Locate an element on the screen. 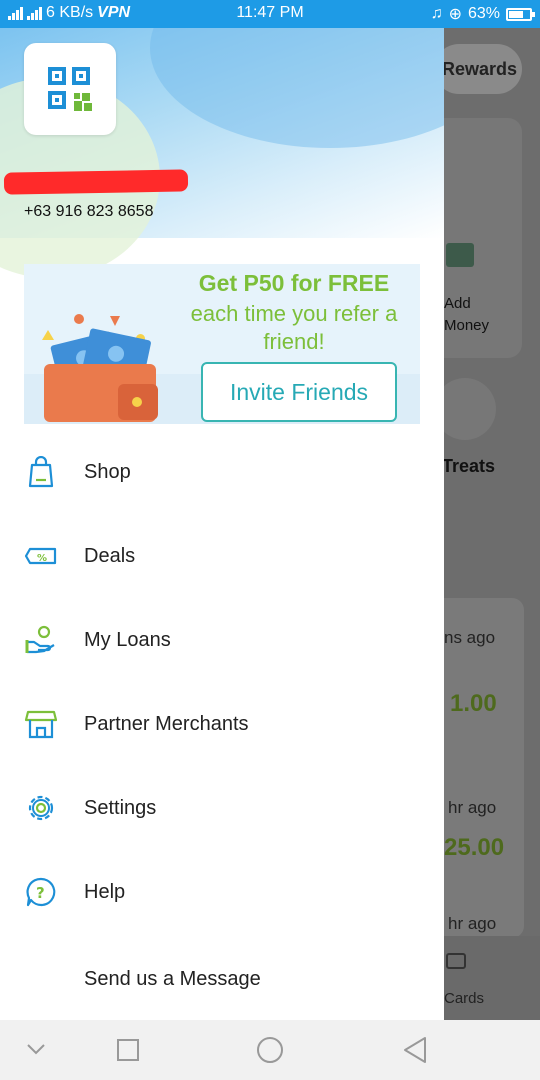  bottom-tab-bar is located at coordinates (492, 978).